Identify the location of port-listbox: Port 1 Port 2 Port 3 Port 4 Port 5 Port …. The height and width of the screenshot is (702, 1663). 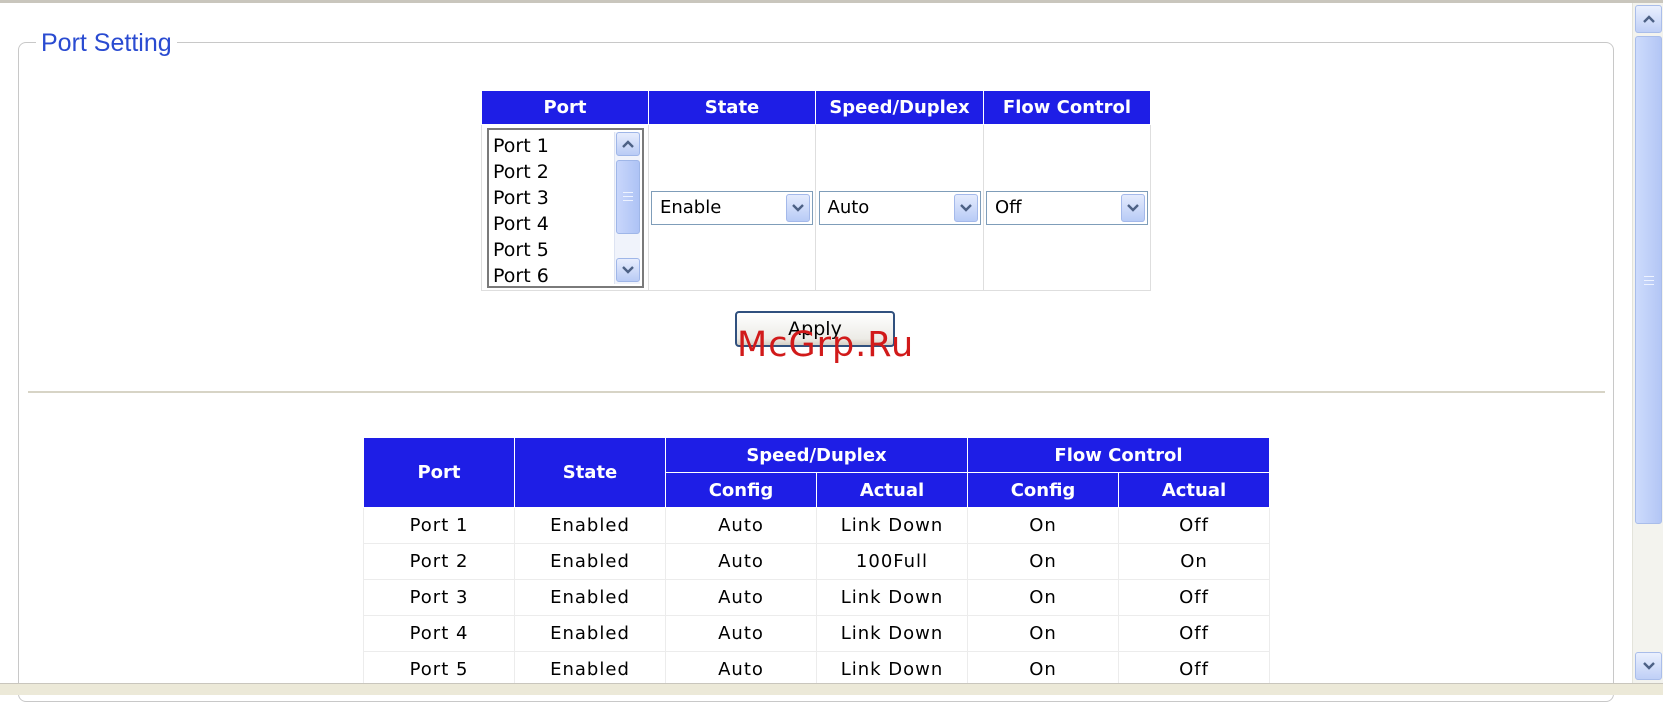
(565, 208).